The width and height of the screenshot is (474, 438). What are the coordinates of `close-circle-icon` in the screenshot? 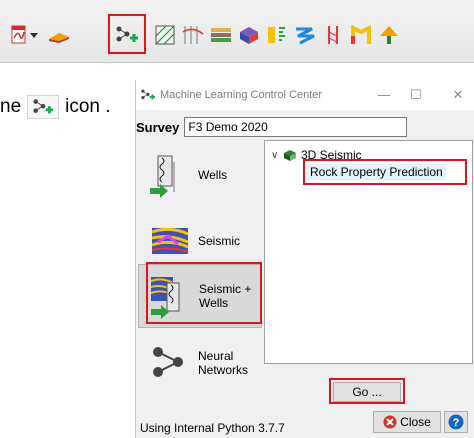 It's located at (390, 422).